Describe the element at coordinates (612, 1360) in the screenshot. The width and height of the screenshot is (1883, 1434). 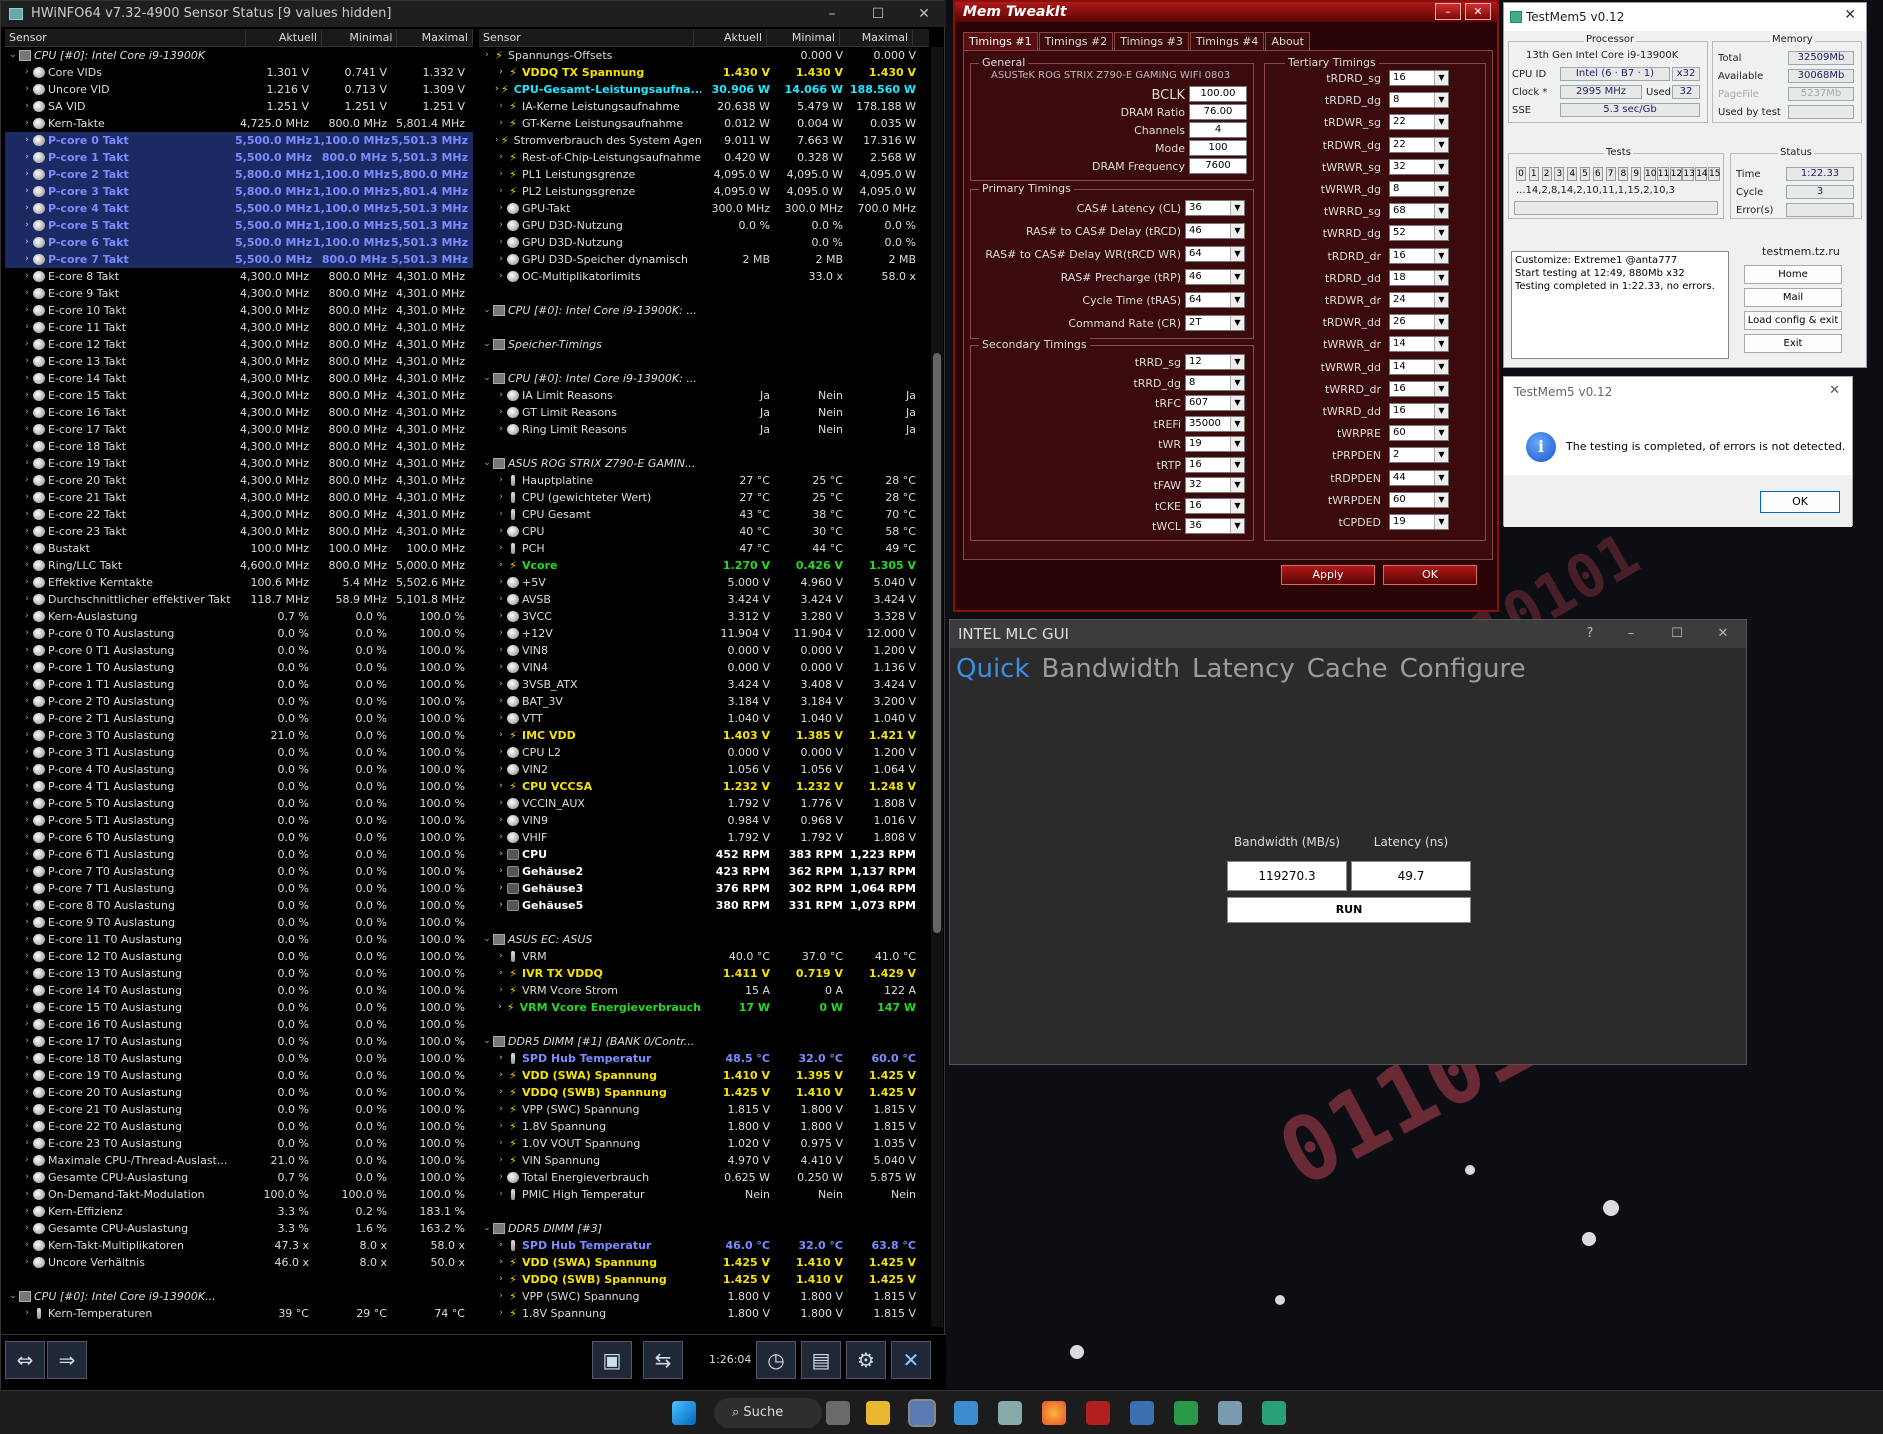
I see `monitor-icon: ▣` at that location.